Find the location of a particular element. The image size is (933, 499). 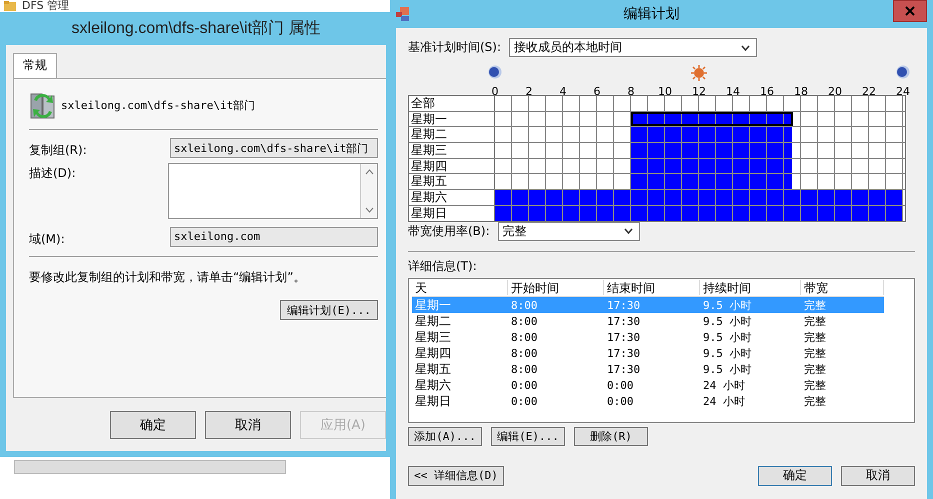

description-field is located at coordinates (273, 191).